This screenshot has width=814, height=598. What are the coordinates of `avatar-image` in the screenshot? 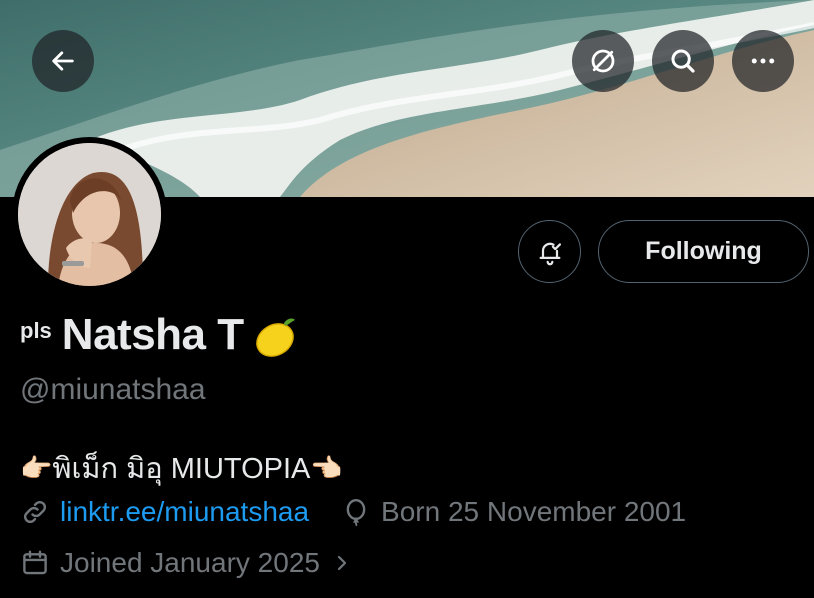 It's located at (89, 214).